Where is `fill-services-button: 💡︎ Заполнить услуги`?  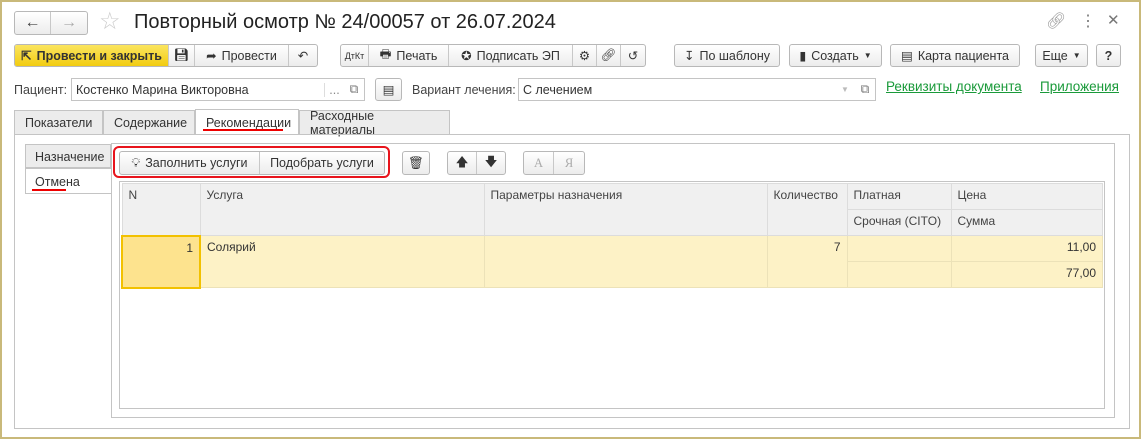
fill-services-button: 💡︎ Заполнить услуги is located at coordinates (190, 163).